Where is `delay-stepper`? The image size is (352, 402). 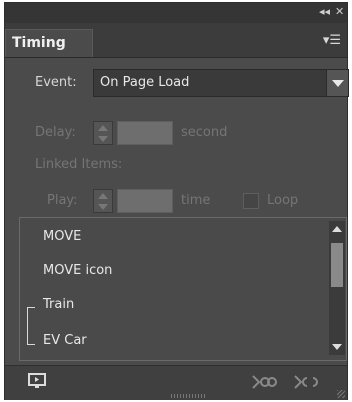 delay-stepper is located at coordinates (103, 133).